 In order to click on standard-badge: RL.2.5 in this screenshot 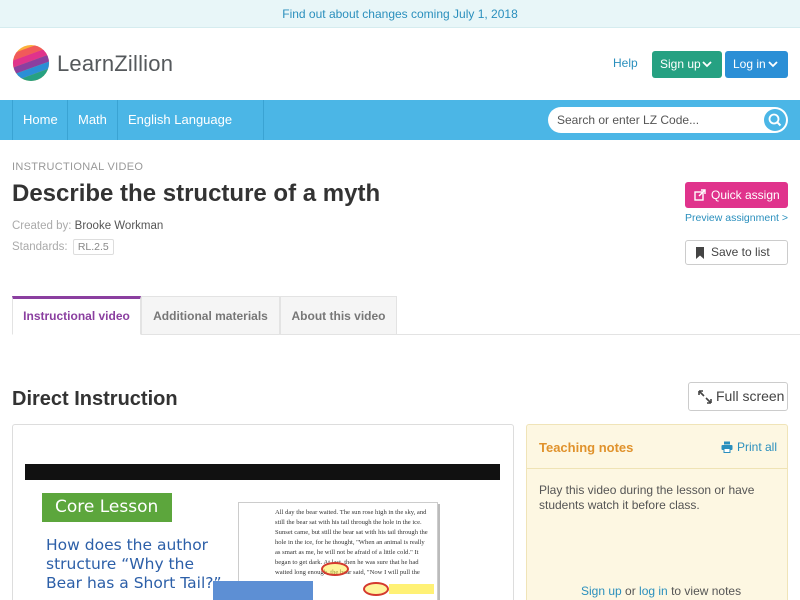, I will do `click(93, 247)`.